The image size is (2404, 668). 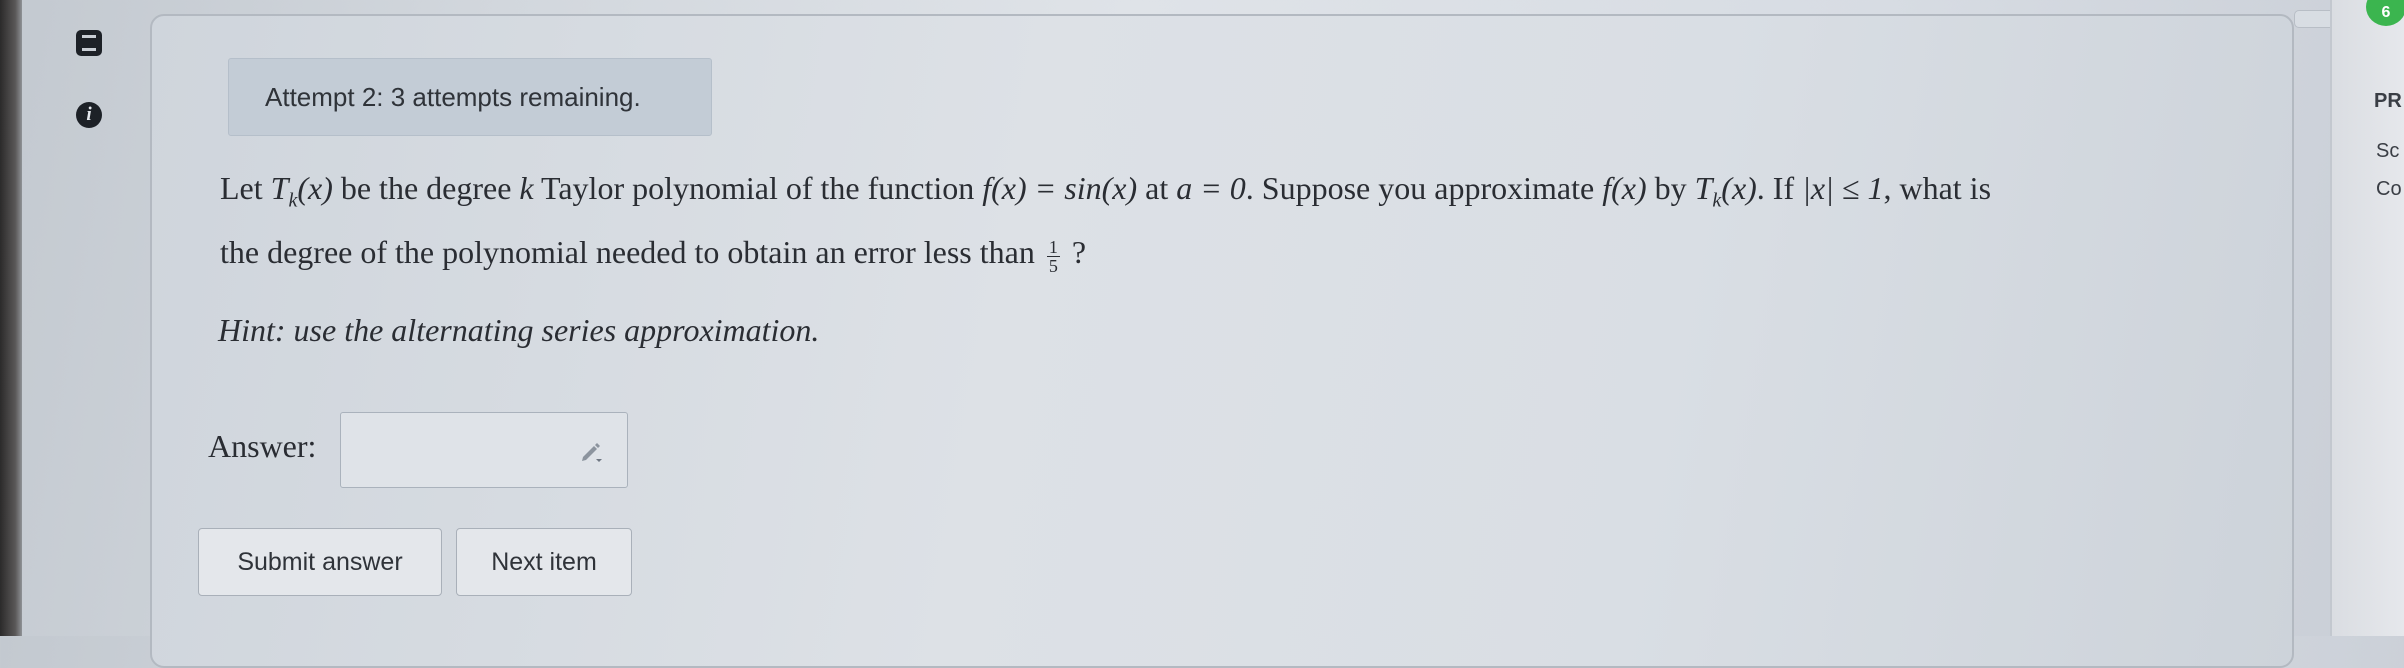 What do you see at coordinates (544, 562) in the screenshot?
I see `next-item-button: Next item` at bounding box center [544, 562].